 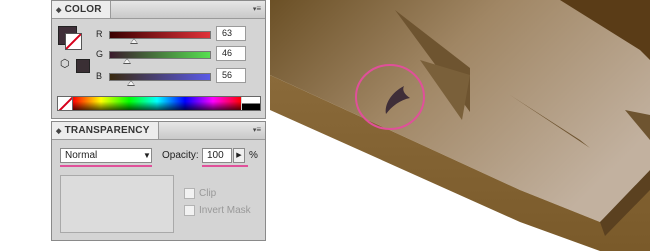 I want to click on slider-value-input: 63, so click(x=231, y=33).